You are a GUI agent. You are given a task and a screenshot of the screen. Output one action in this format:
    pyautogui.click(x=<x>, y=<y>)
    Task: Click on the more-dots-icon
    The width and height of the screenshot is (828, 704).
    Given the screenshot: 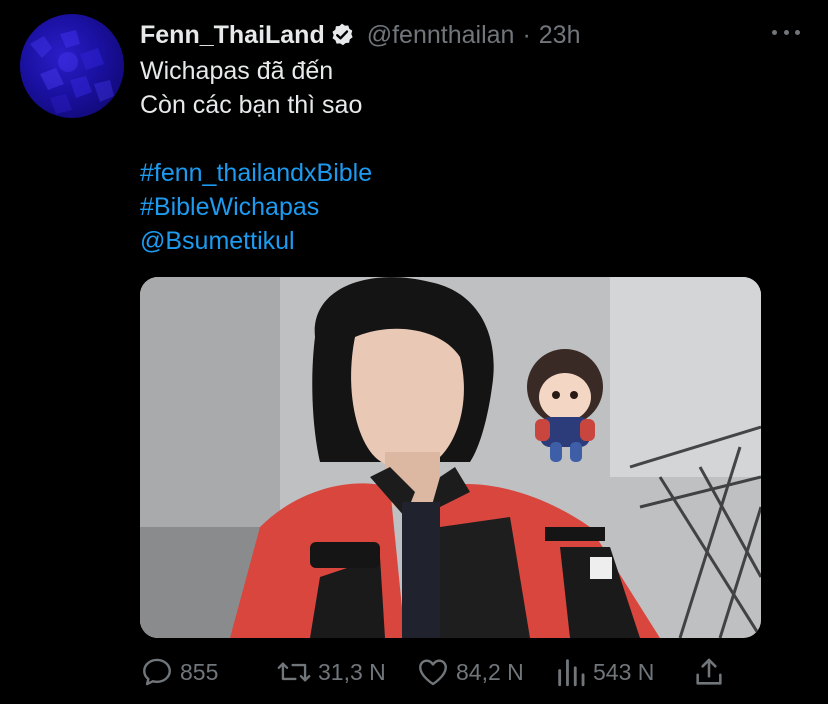 What is the action you would take?
    pyautogui.click(x=786, y=32)
    